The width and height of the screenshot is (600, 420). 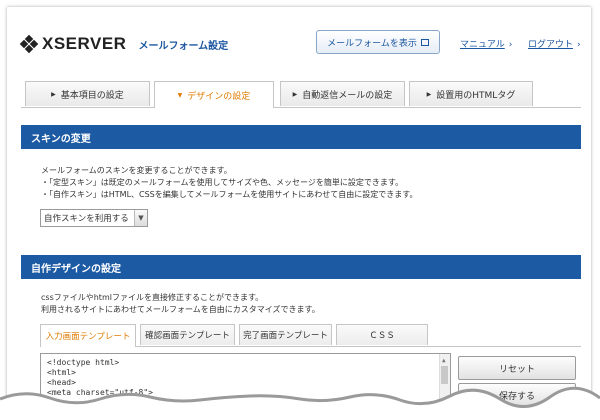 What do you see at coordinates (444, 375) in the screenshot?
I see `scrollbar-thumb` at bounding box center [444, 375].